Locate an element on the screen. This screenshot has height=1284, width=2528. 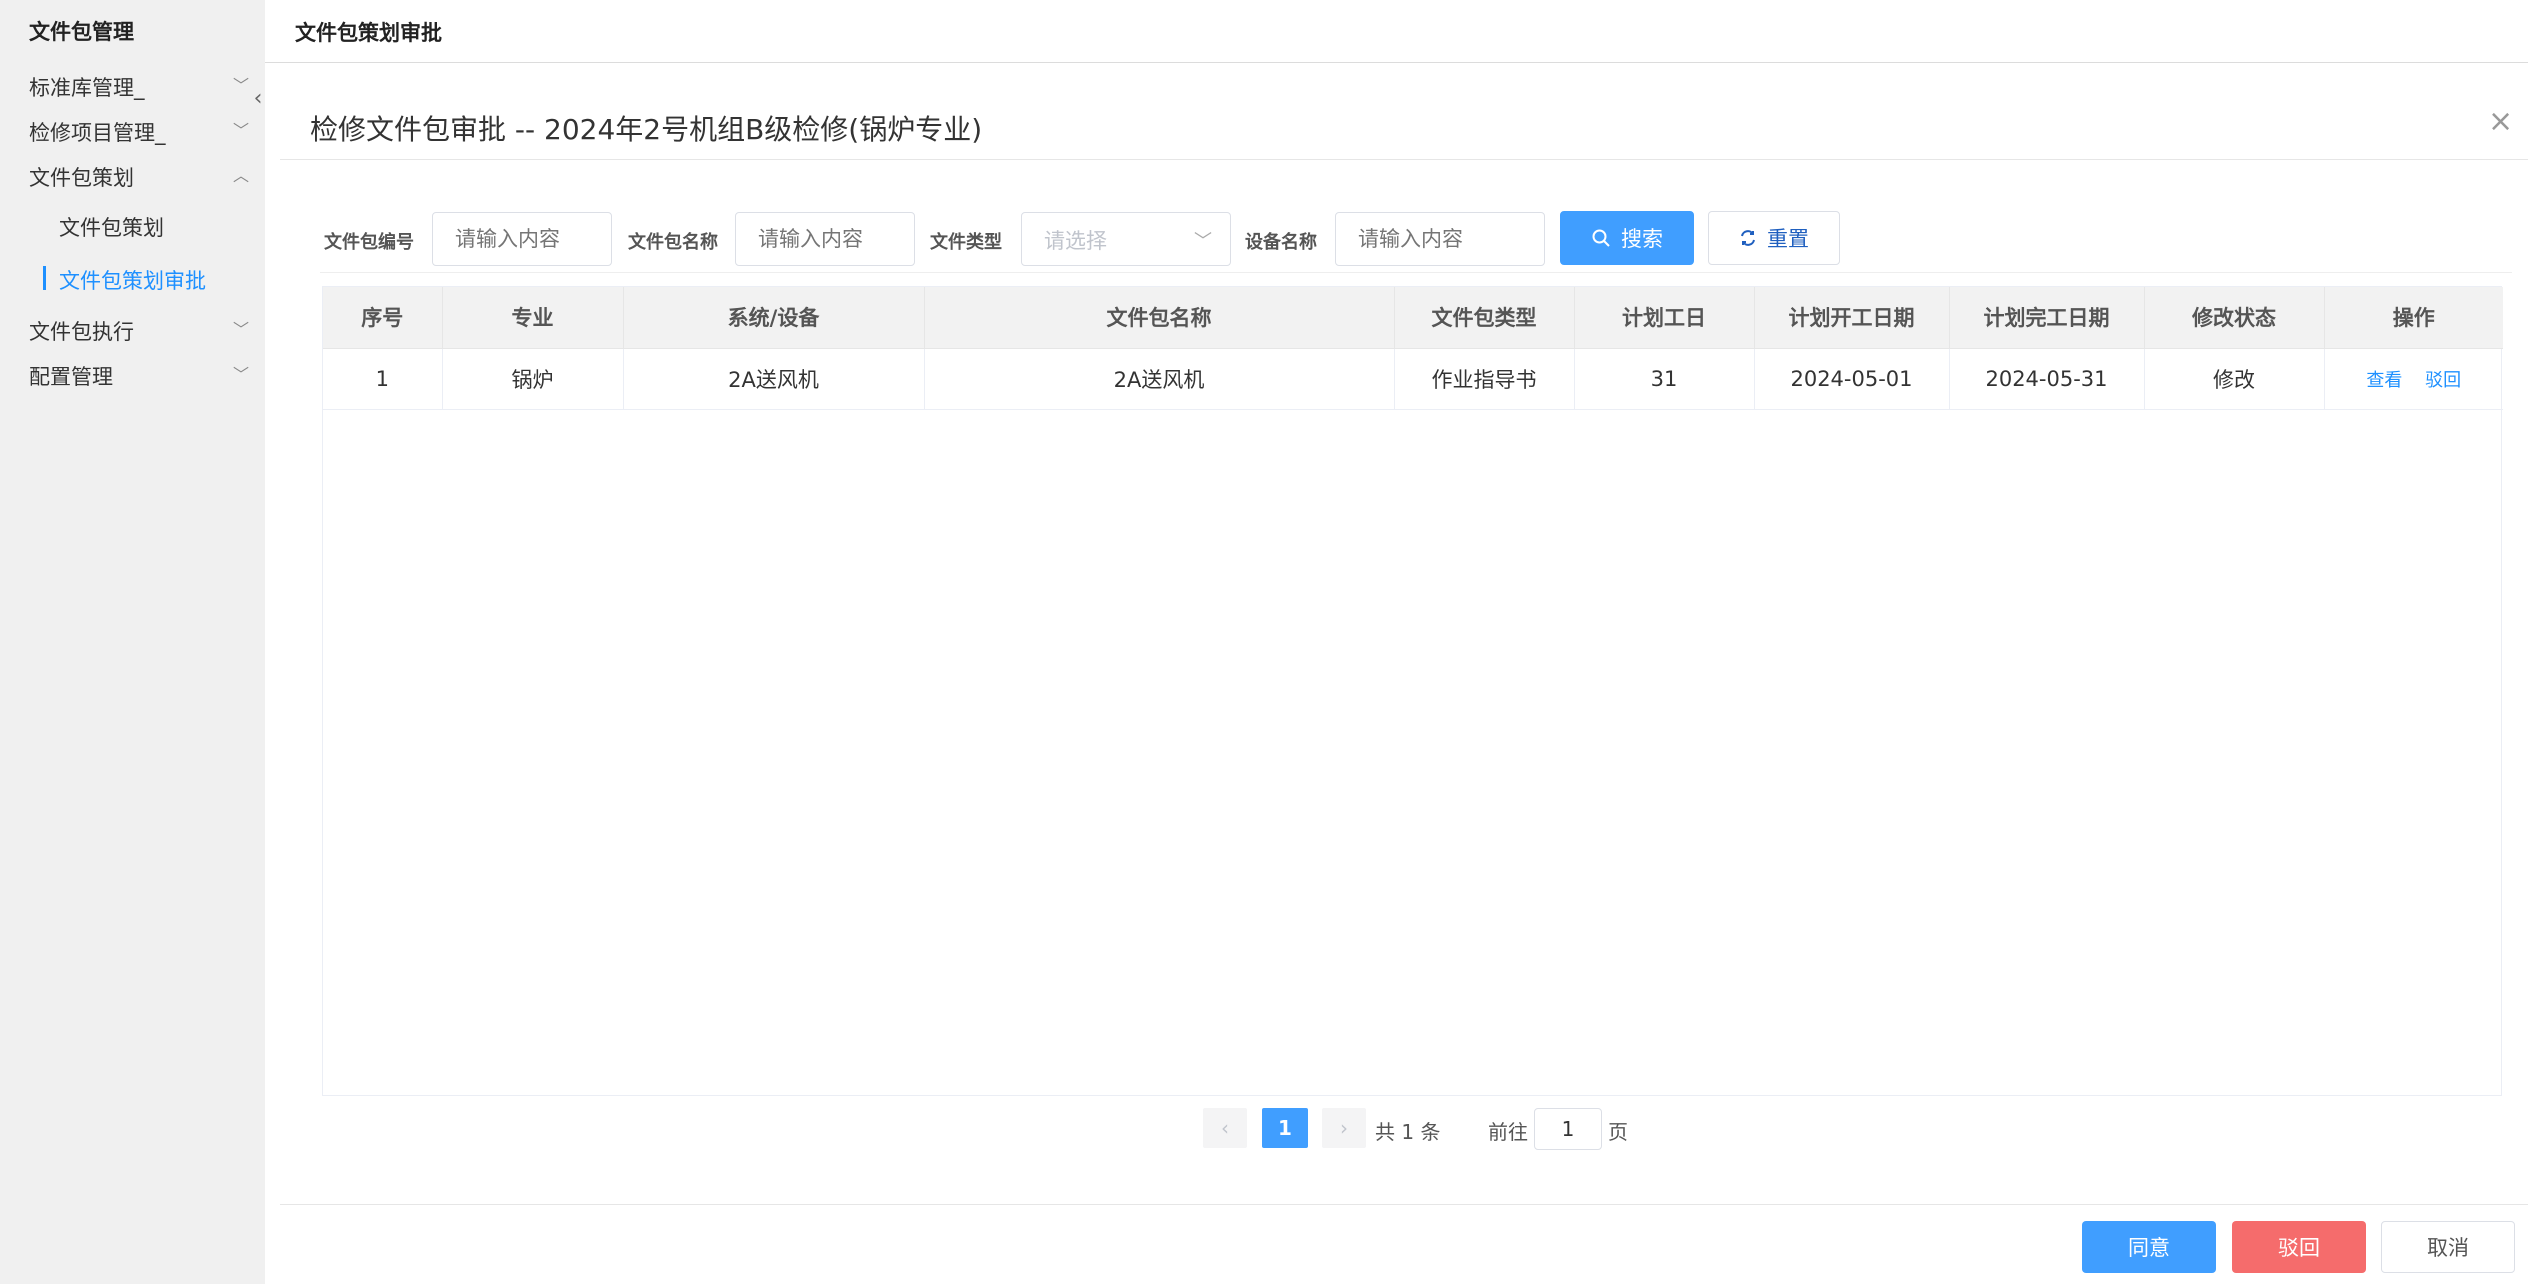
file-type-select: 请选择 ﹀ is located at coordinates (1126, 239).